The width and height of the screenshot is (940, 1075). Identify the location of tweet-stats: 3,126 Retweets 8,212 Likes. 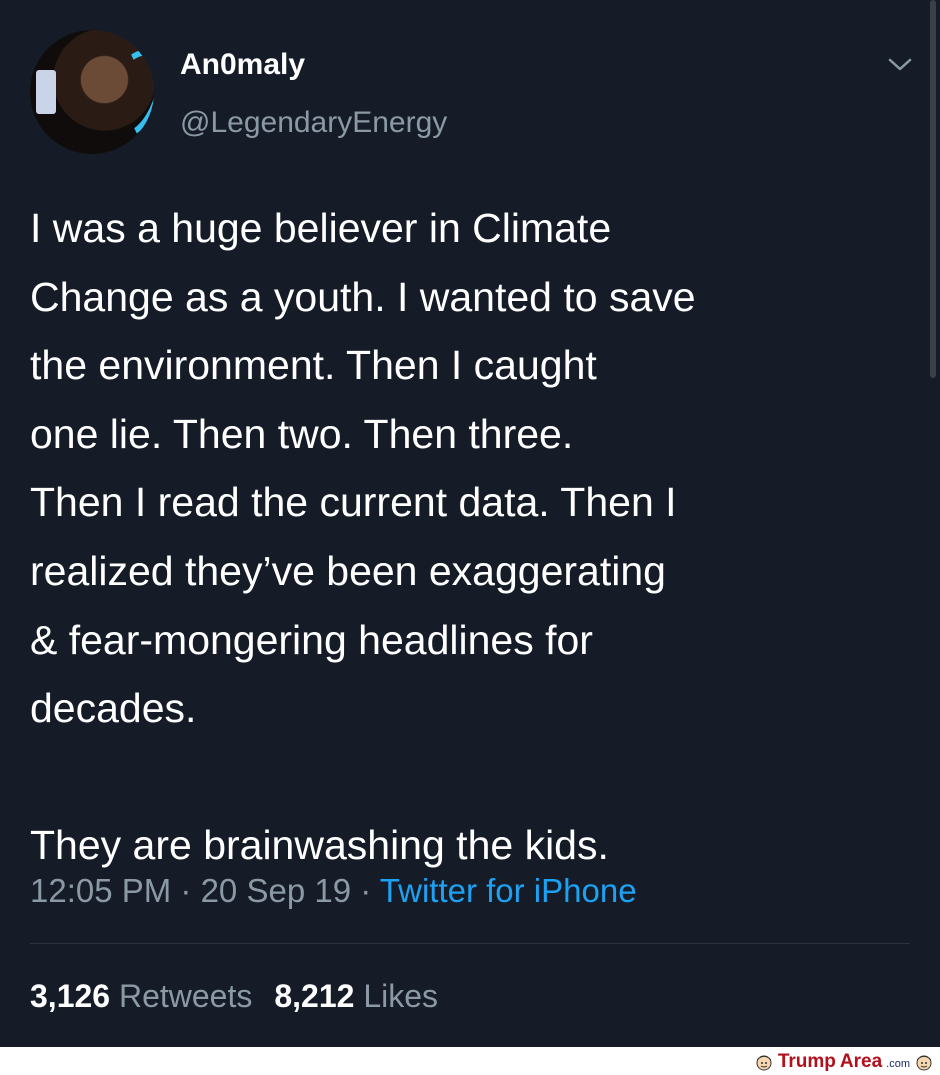
(234, 996).